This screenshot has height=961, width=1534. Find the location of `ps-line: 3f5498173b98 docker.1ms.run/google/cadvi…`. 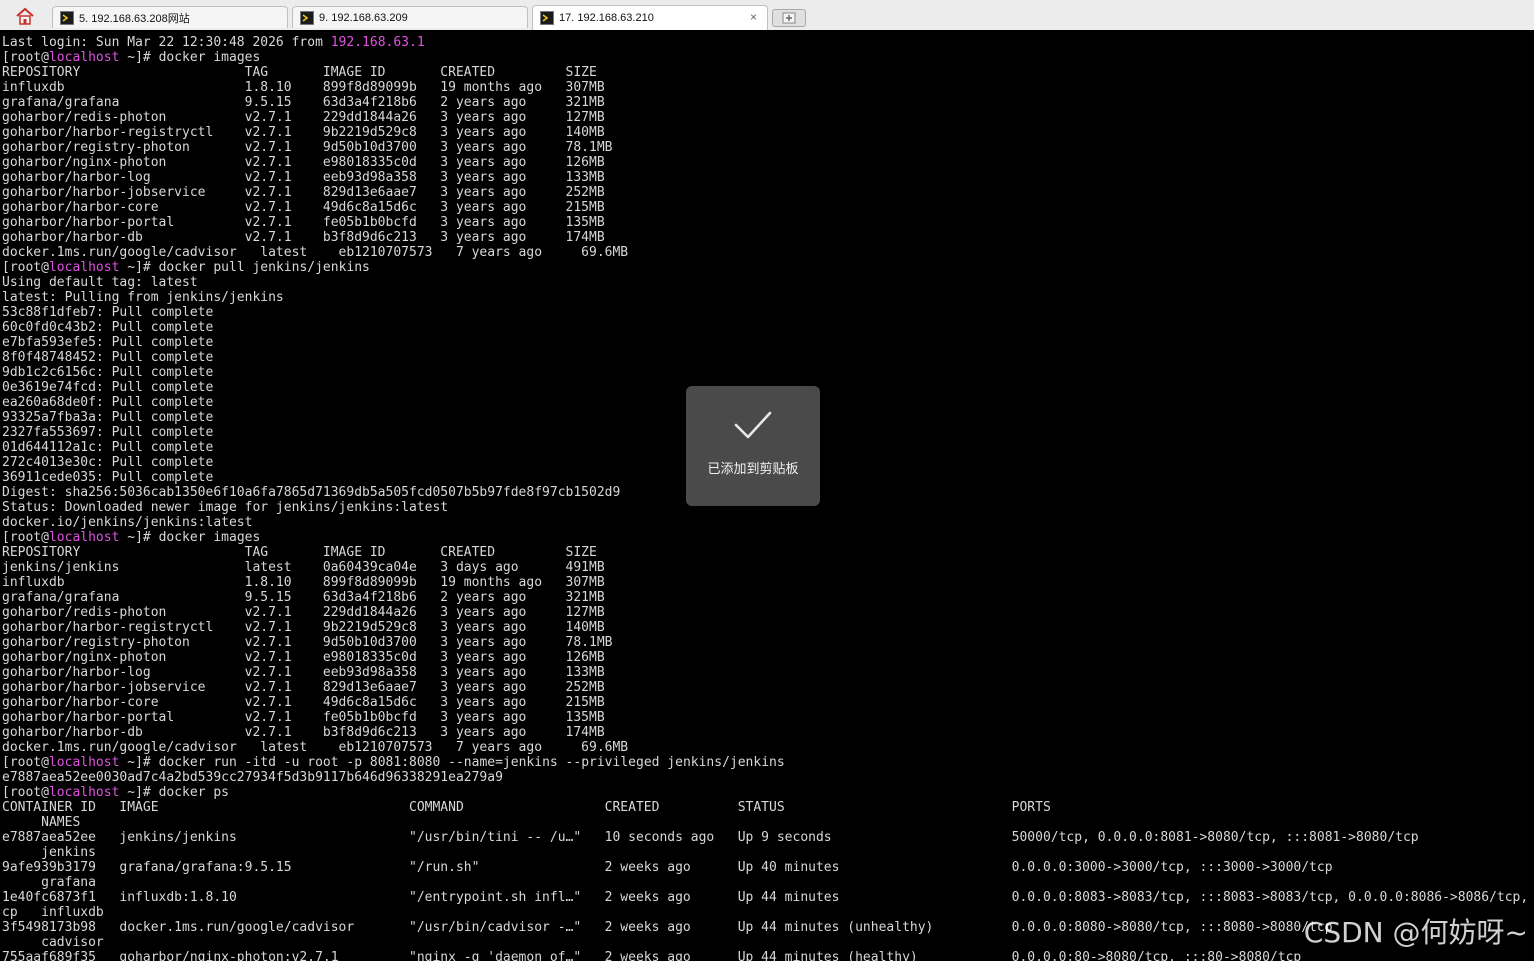

ps-line: 3f5498173b98 docker.1ms.run/google/cadvi… is located at coordinates (667, 927).